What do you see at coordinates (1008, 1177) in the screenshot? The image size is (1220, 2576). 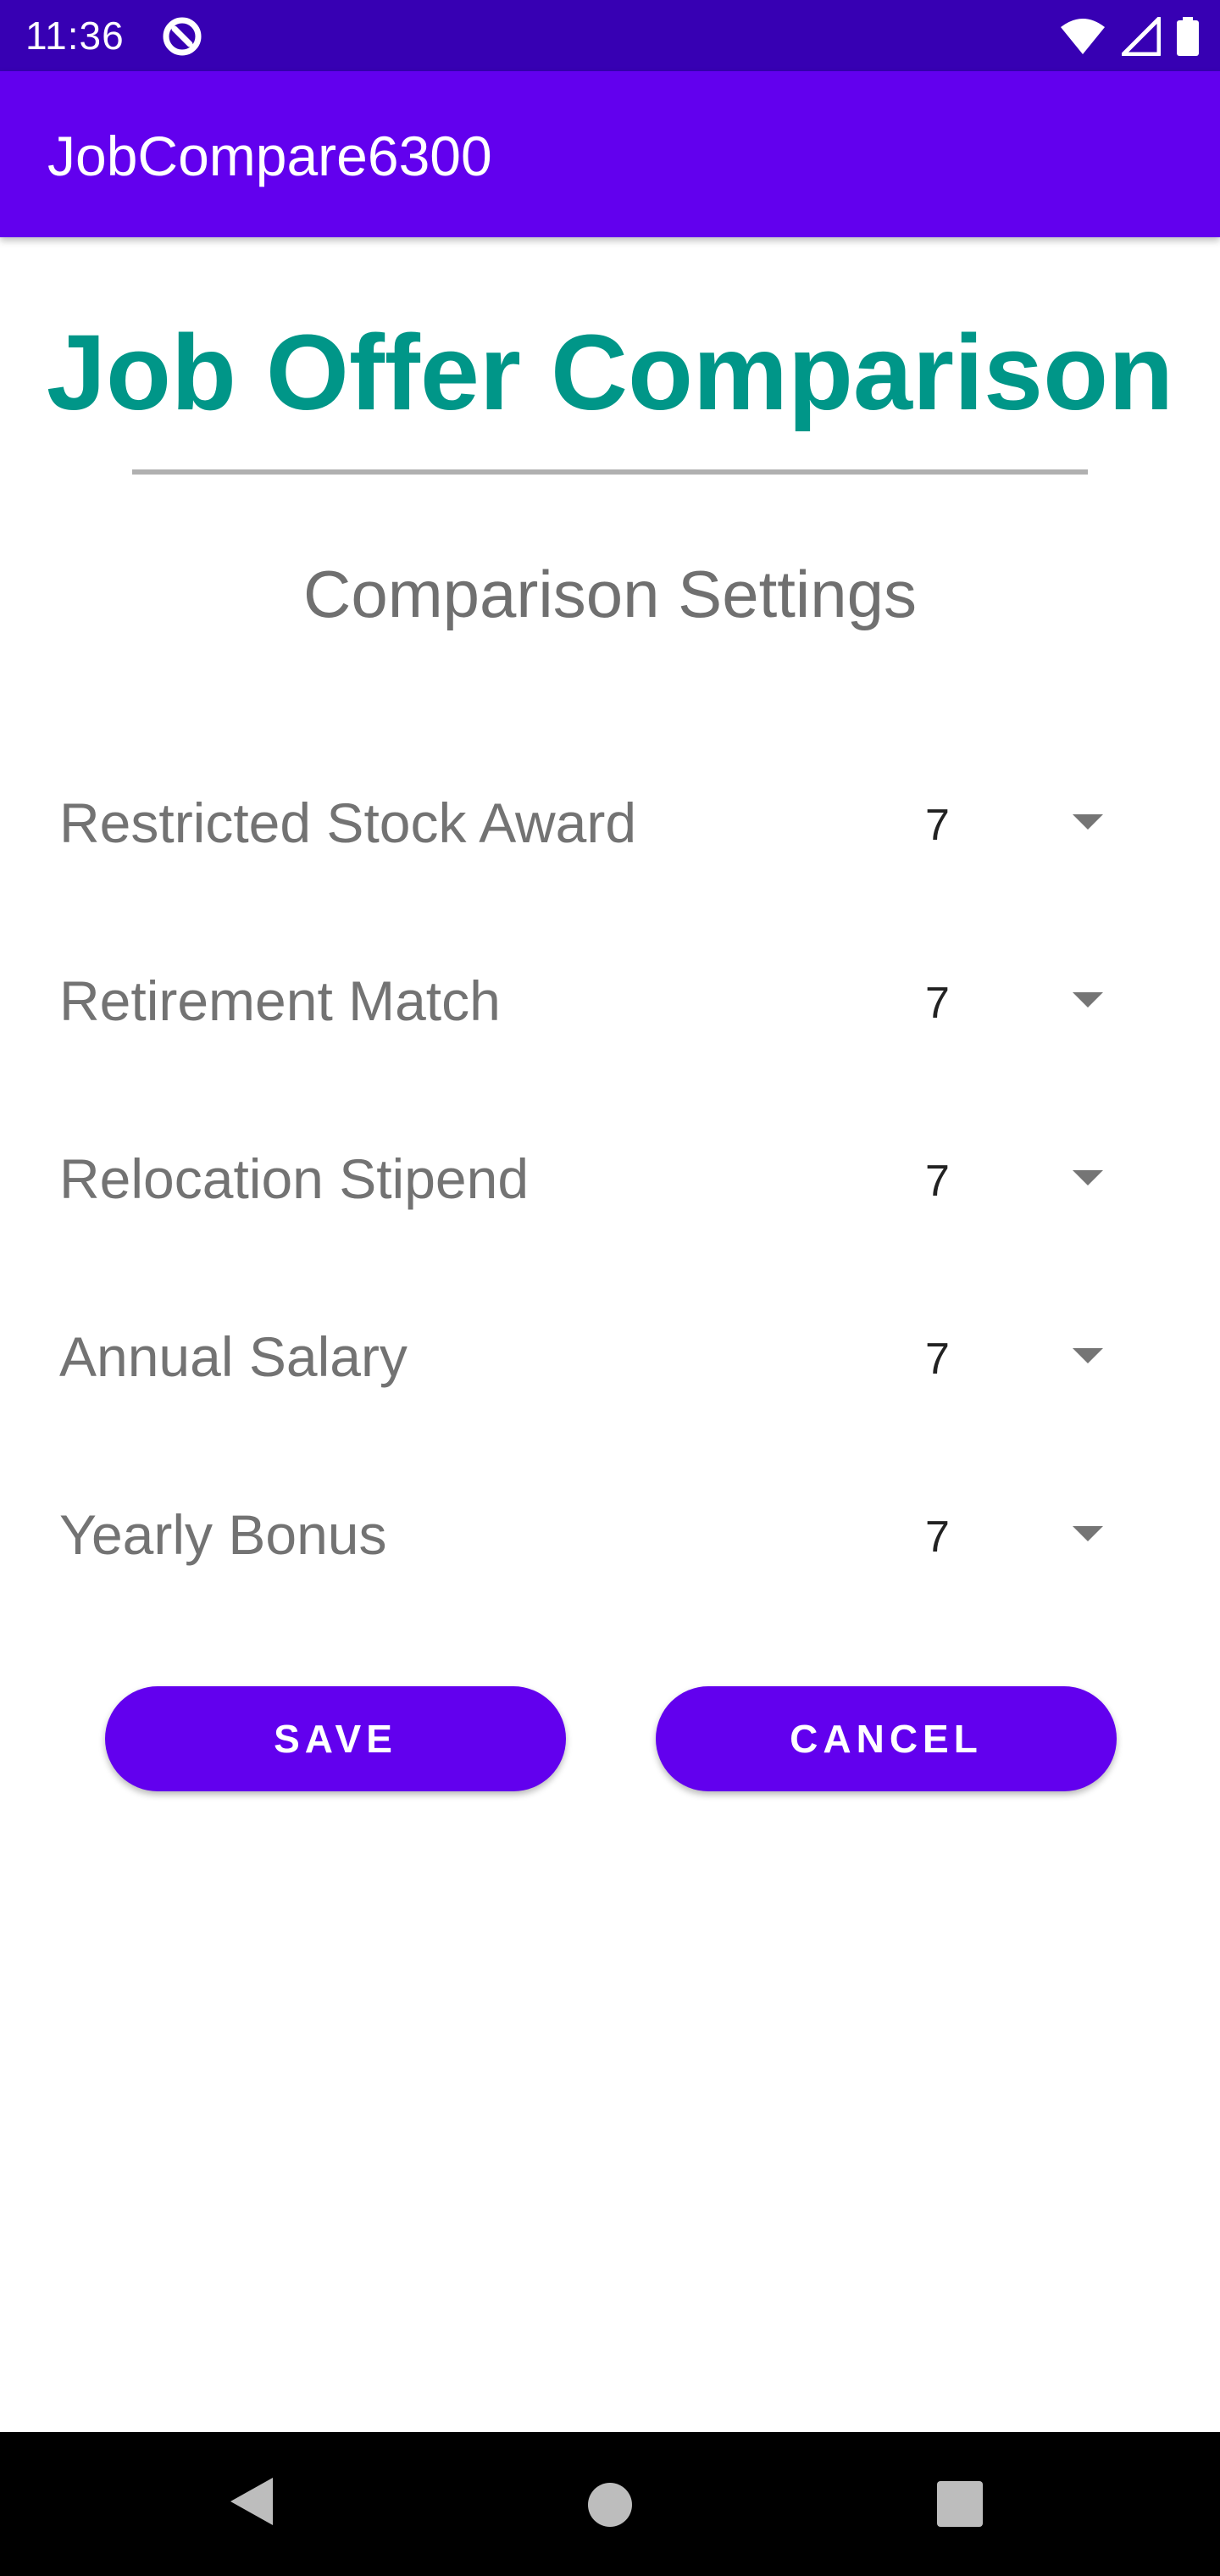 I see `relocation-stipend-spinner: 7` at bounding box center [1008, 1177].